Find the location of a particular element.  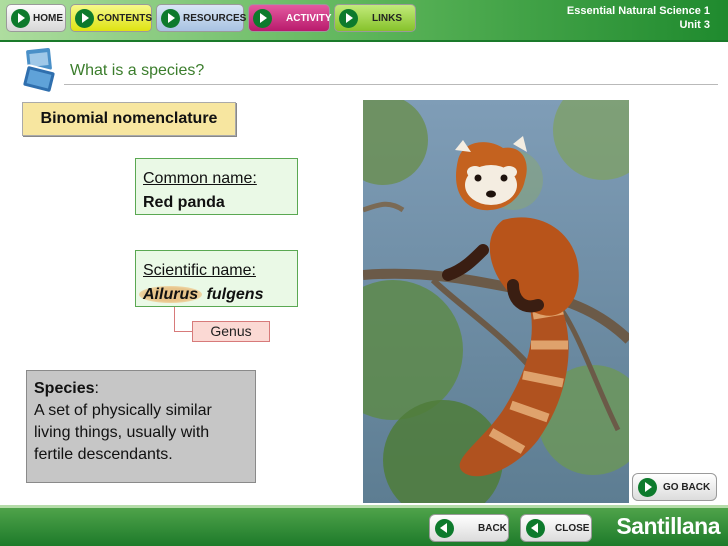

genus-word: Ailurus is located at coordinates (171, 294).